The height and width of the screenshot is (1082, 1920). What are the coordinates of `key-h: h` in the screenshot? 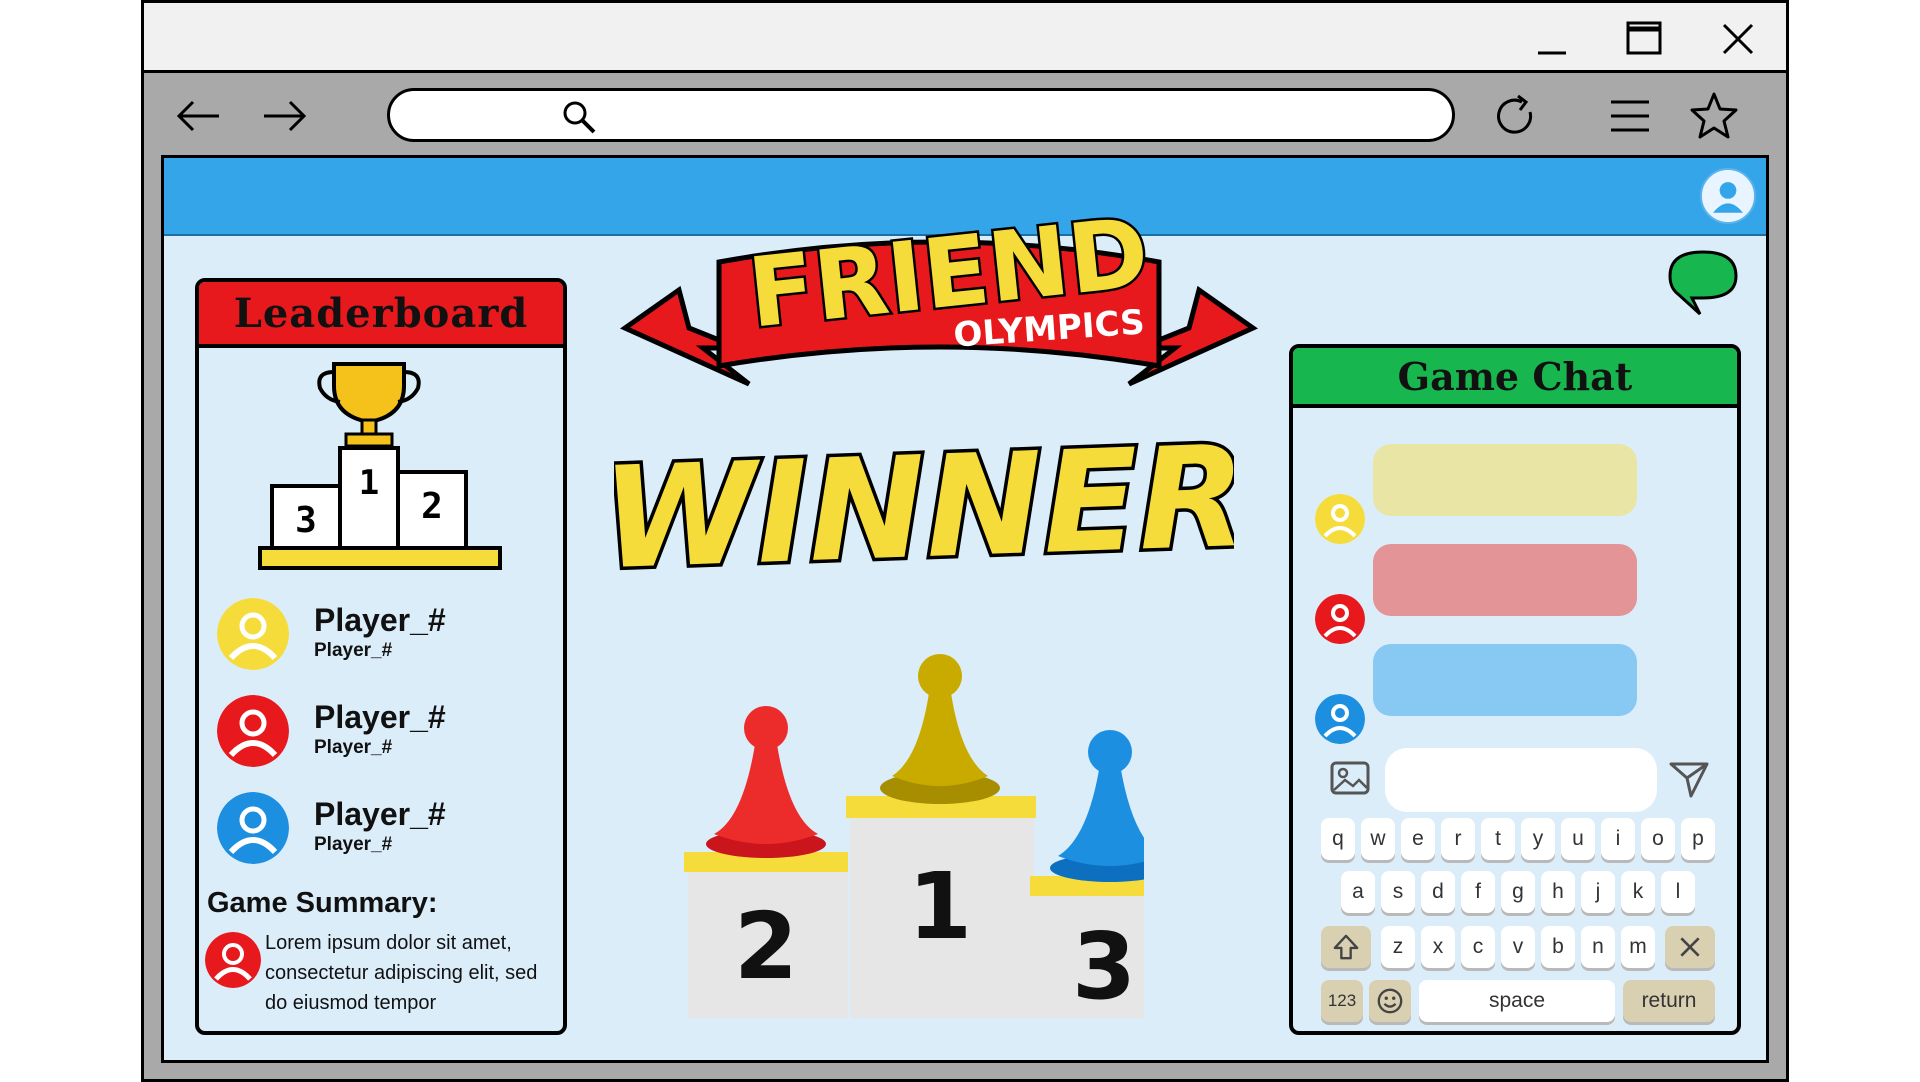 It's located at (1558, 892).